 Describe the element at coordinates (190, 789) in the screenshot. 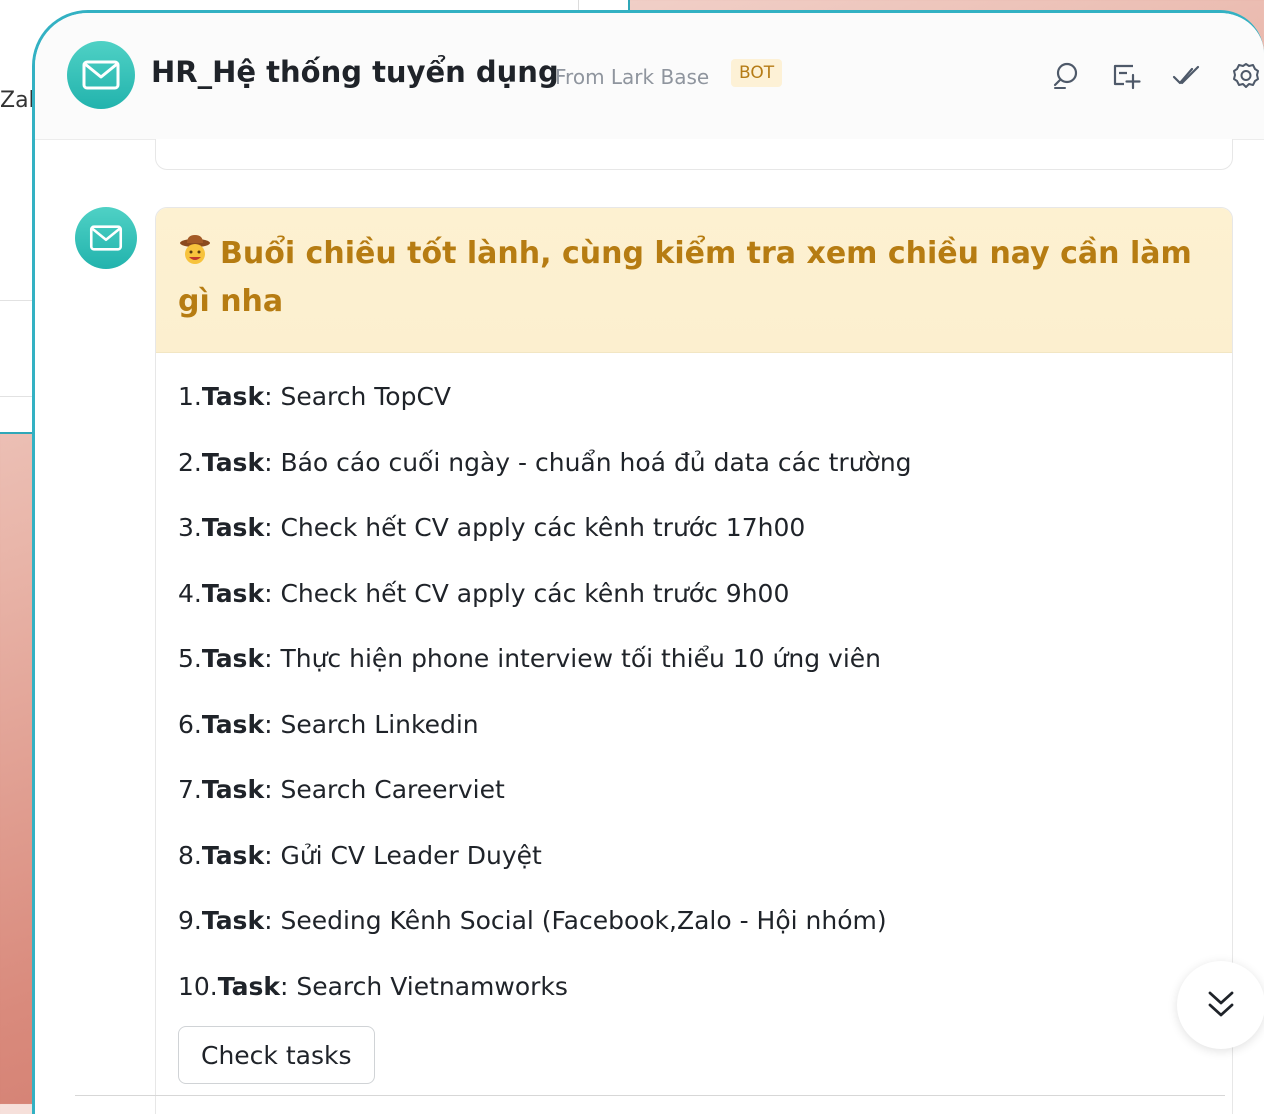

I see `task-number: 7.` at that location.